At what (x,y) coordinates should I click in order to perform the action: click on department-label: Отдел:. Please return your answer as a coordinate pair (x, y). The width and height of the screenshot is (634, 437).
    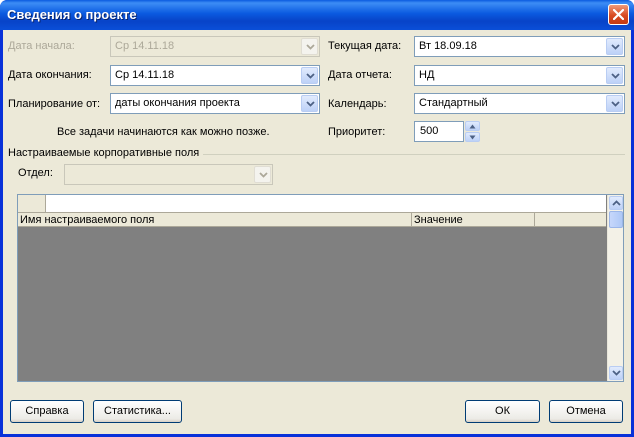
    Looking at the image, I should click on (35, 173).